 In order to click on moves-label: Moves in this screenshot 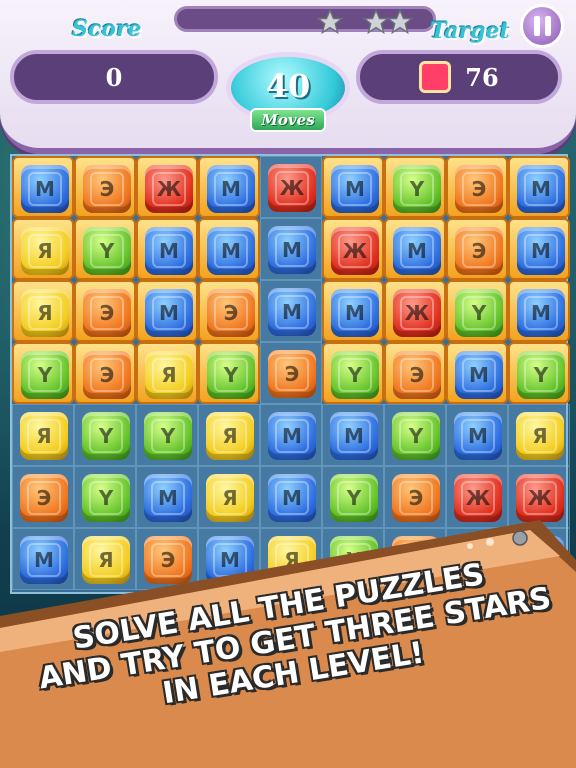, I will do `click(288, 120)`.